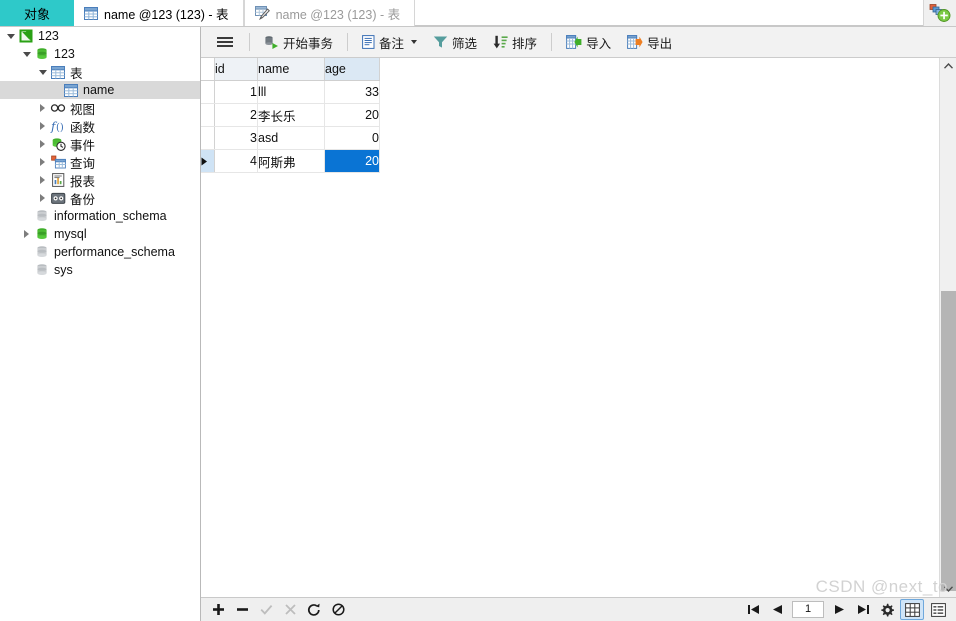 This screenshot has height=621, width=956. What do you see at coordinates (224, 42) in the screenshot?
I see `hamburger-icon` at bounding box center [224, 42].